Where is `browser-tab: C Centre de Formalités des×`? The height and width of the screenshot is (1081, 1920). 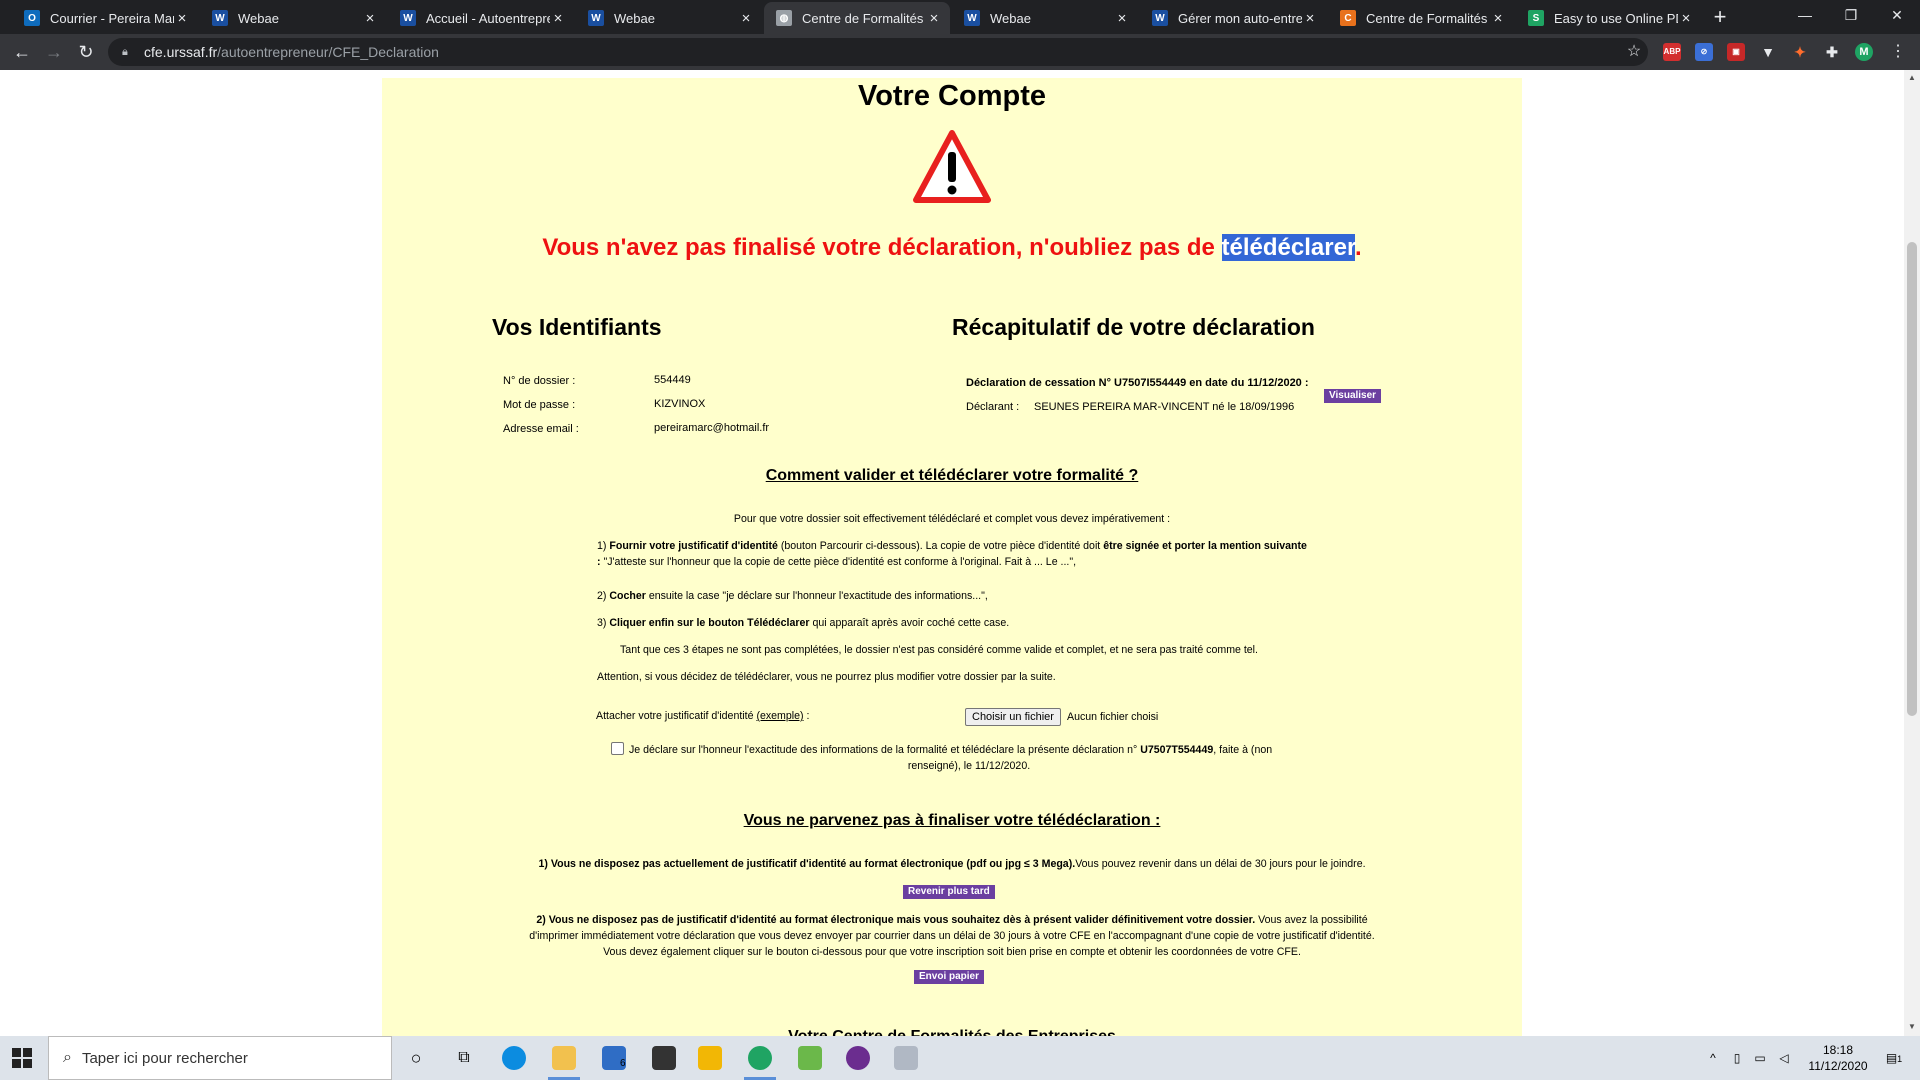
browser-tab: C Centre de Formalités des× is located at coordinates (1421, 18).